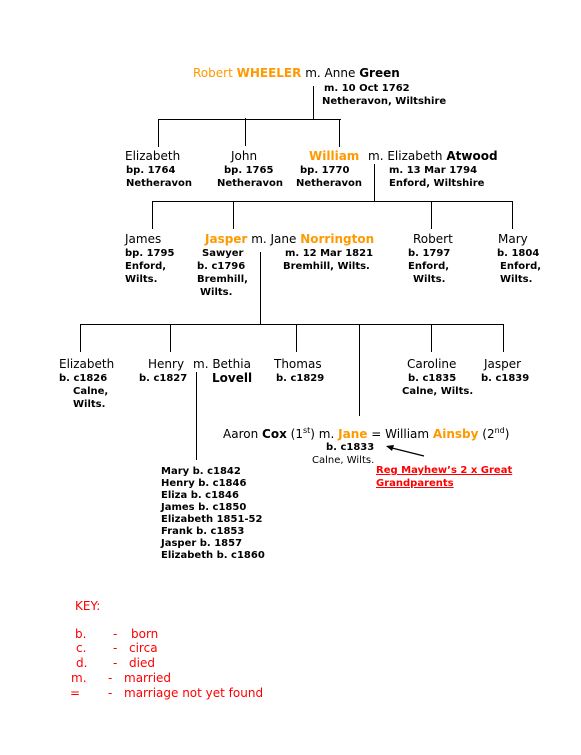  I want to click on person-name-highlighted: Jane, so click(353, 434).